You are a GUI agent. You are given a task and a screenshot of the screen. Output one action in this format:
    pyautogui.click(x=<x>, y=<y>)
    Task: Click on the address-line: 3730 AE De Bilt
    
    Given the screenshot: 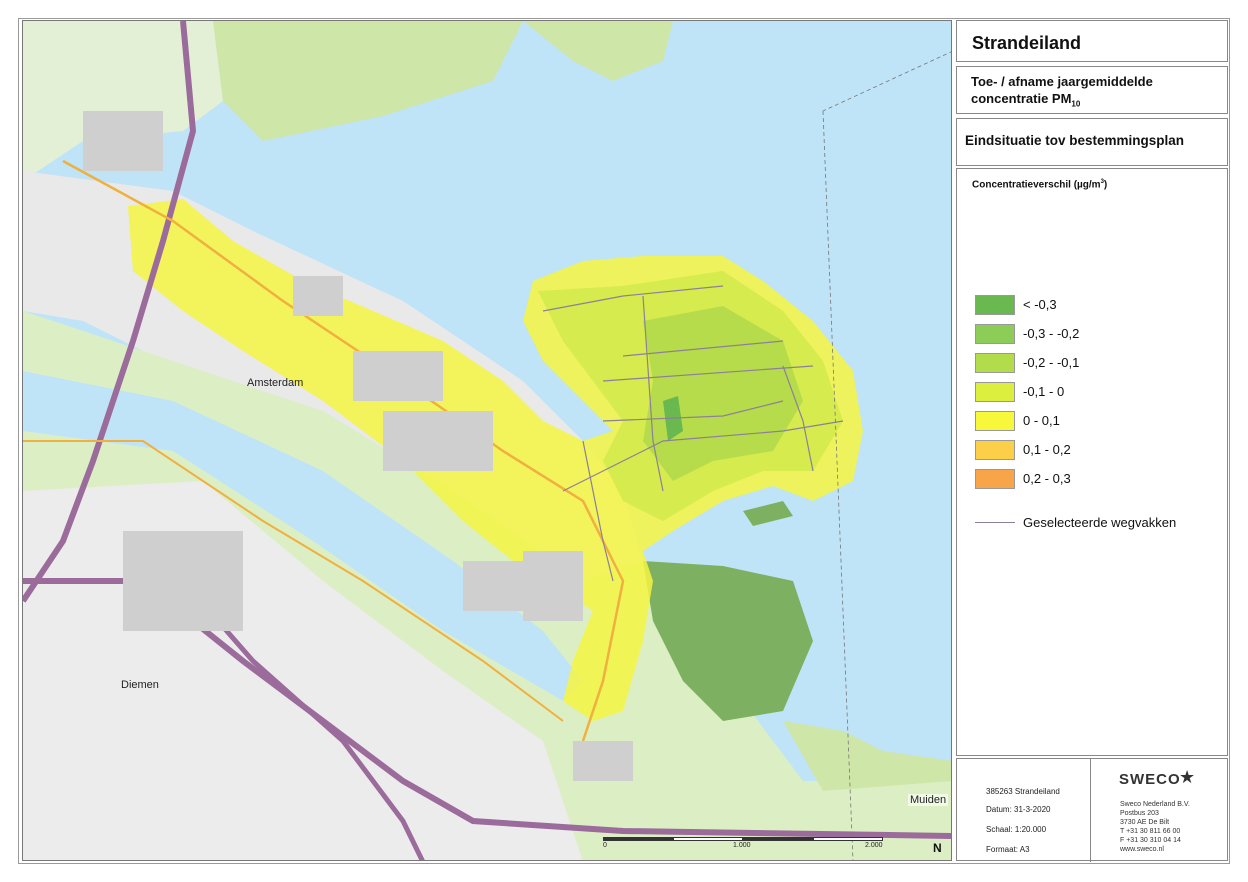 What is the action you would take?
    pyautogui.click(x=1145, y=822)
    